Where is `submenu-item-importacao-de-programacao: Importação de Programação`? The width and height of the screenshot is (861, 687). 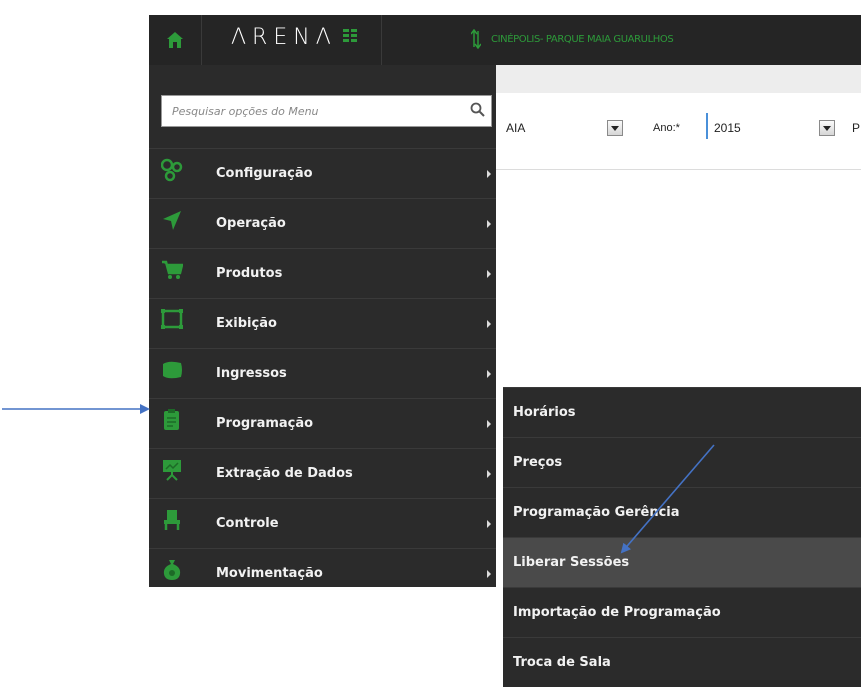
submenu-item-importacao-de-programacao: Importação de Programação is located at coordinates (682, 612).